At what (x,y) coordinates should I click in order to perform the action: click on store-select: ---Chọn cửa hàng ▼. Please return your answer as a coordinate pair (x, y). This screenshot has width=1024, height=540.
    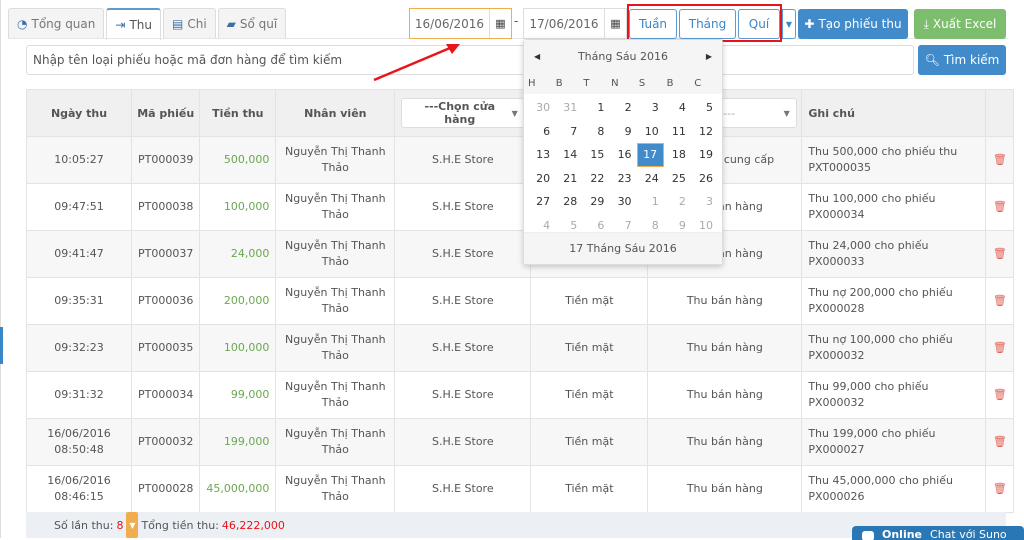
    Looking at the image, I should click on (462, 113).